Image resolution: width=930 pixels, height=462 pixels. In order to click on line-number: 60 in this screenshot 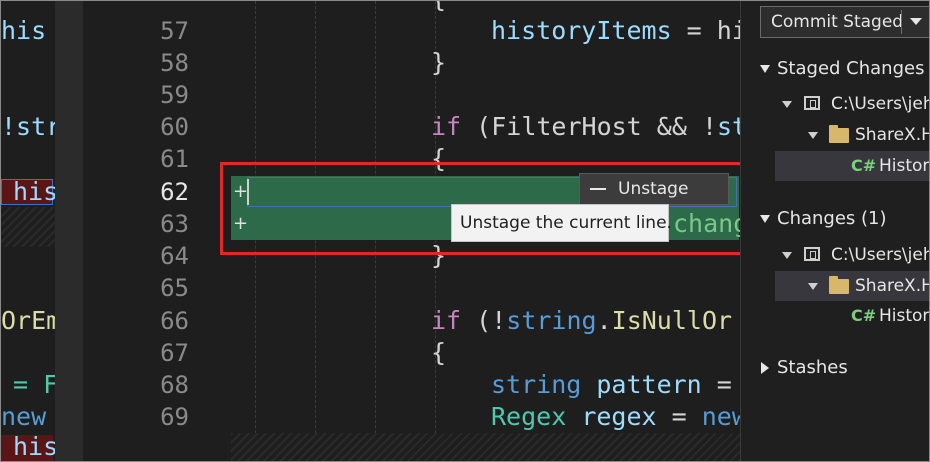, I will do `click(174, 127)`.